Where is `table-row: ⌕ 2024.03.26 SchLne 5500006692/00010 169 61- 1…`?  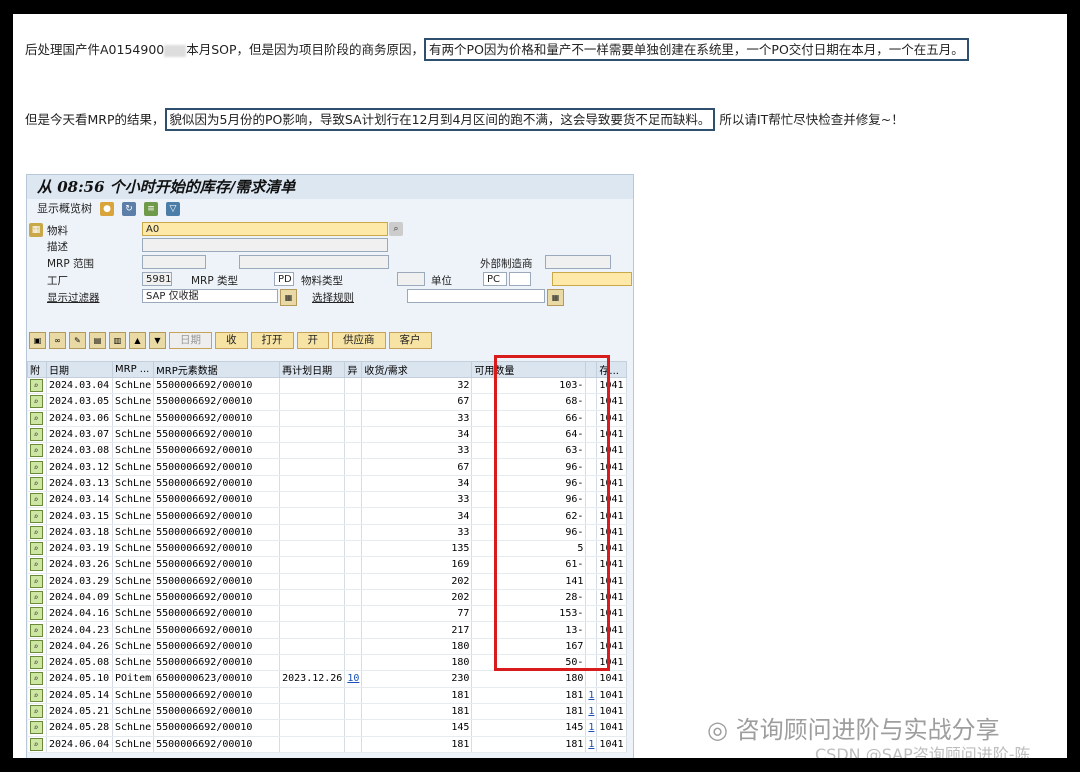 table-row: ⌕ 2024.03.26 SchLne 5500006692/00010 169 61- 1… is located at coordinates (327, 565).